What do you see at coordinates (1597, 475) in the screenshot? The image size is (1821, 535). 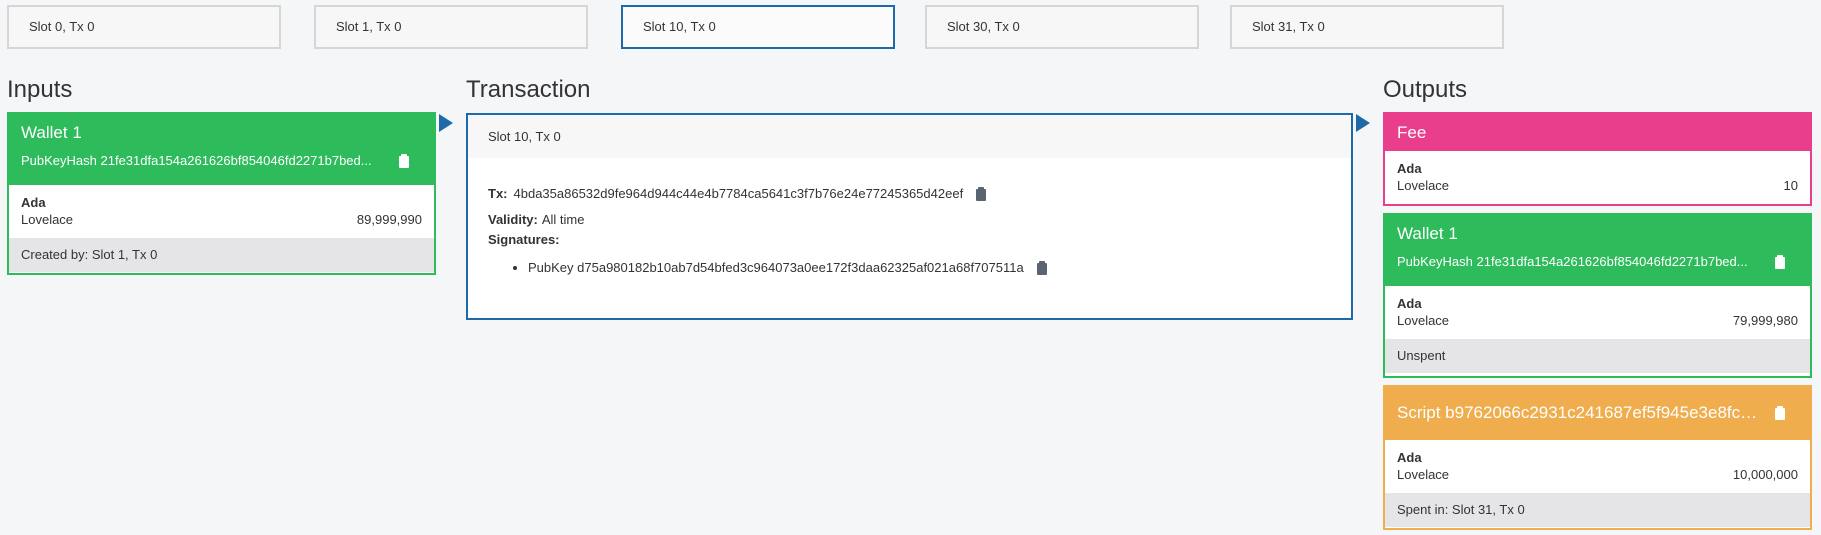 I see `token-row: Lovelace 10,000,000` at bounding box center [1597, 475].